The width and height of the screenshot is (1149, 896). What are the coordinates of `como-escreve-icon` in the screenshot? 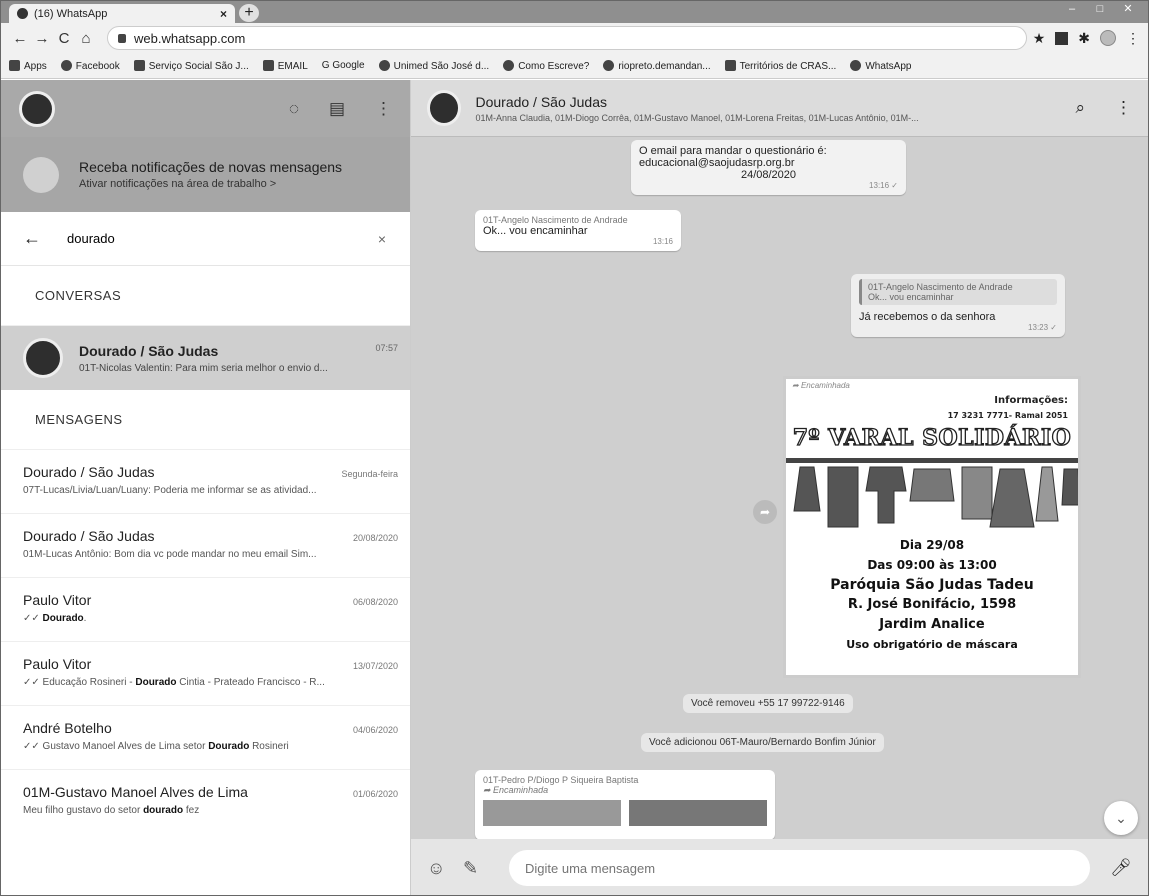 It's located at (509, 65).